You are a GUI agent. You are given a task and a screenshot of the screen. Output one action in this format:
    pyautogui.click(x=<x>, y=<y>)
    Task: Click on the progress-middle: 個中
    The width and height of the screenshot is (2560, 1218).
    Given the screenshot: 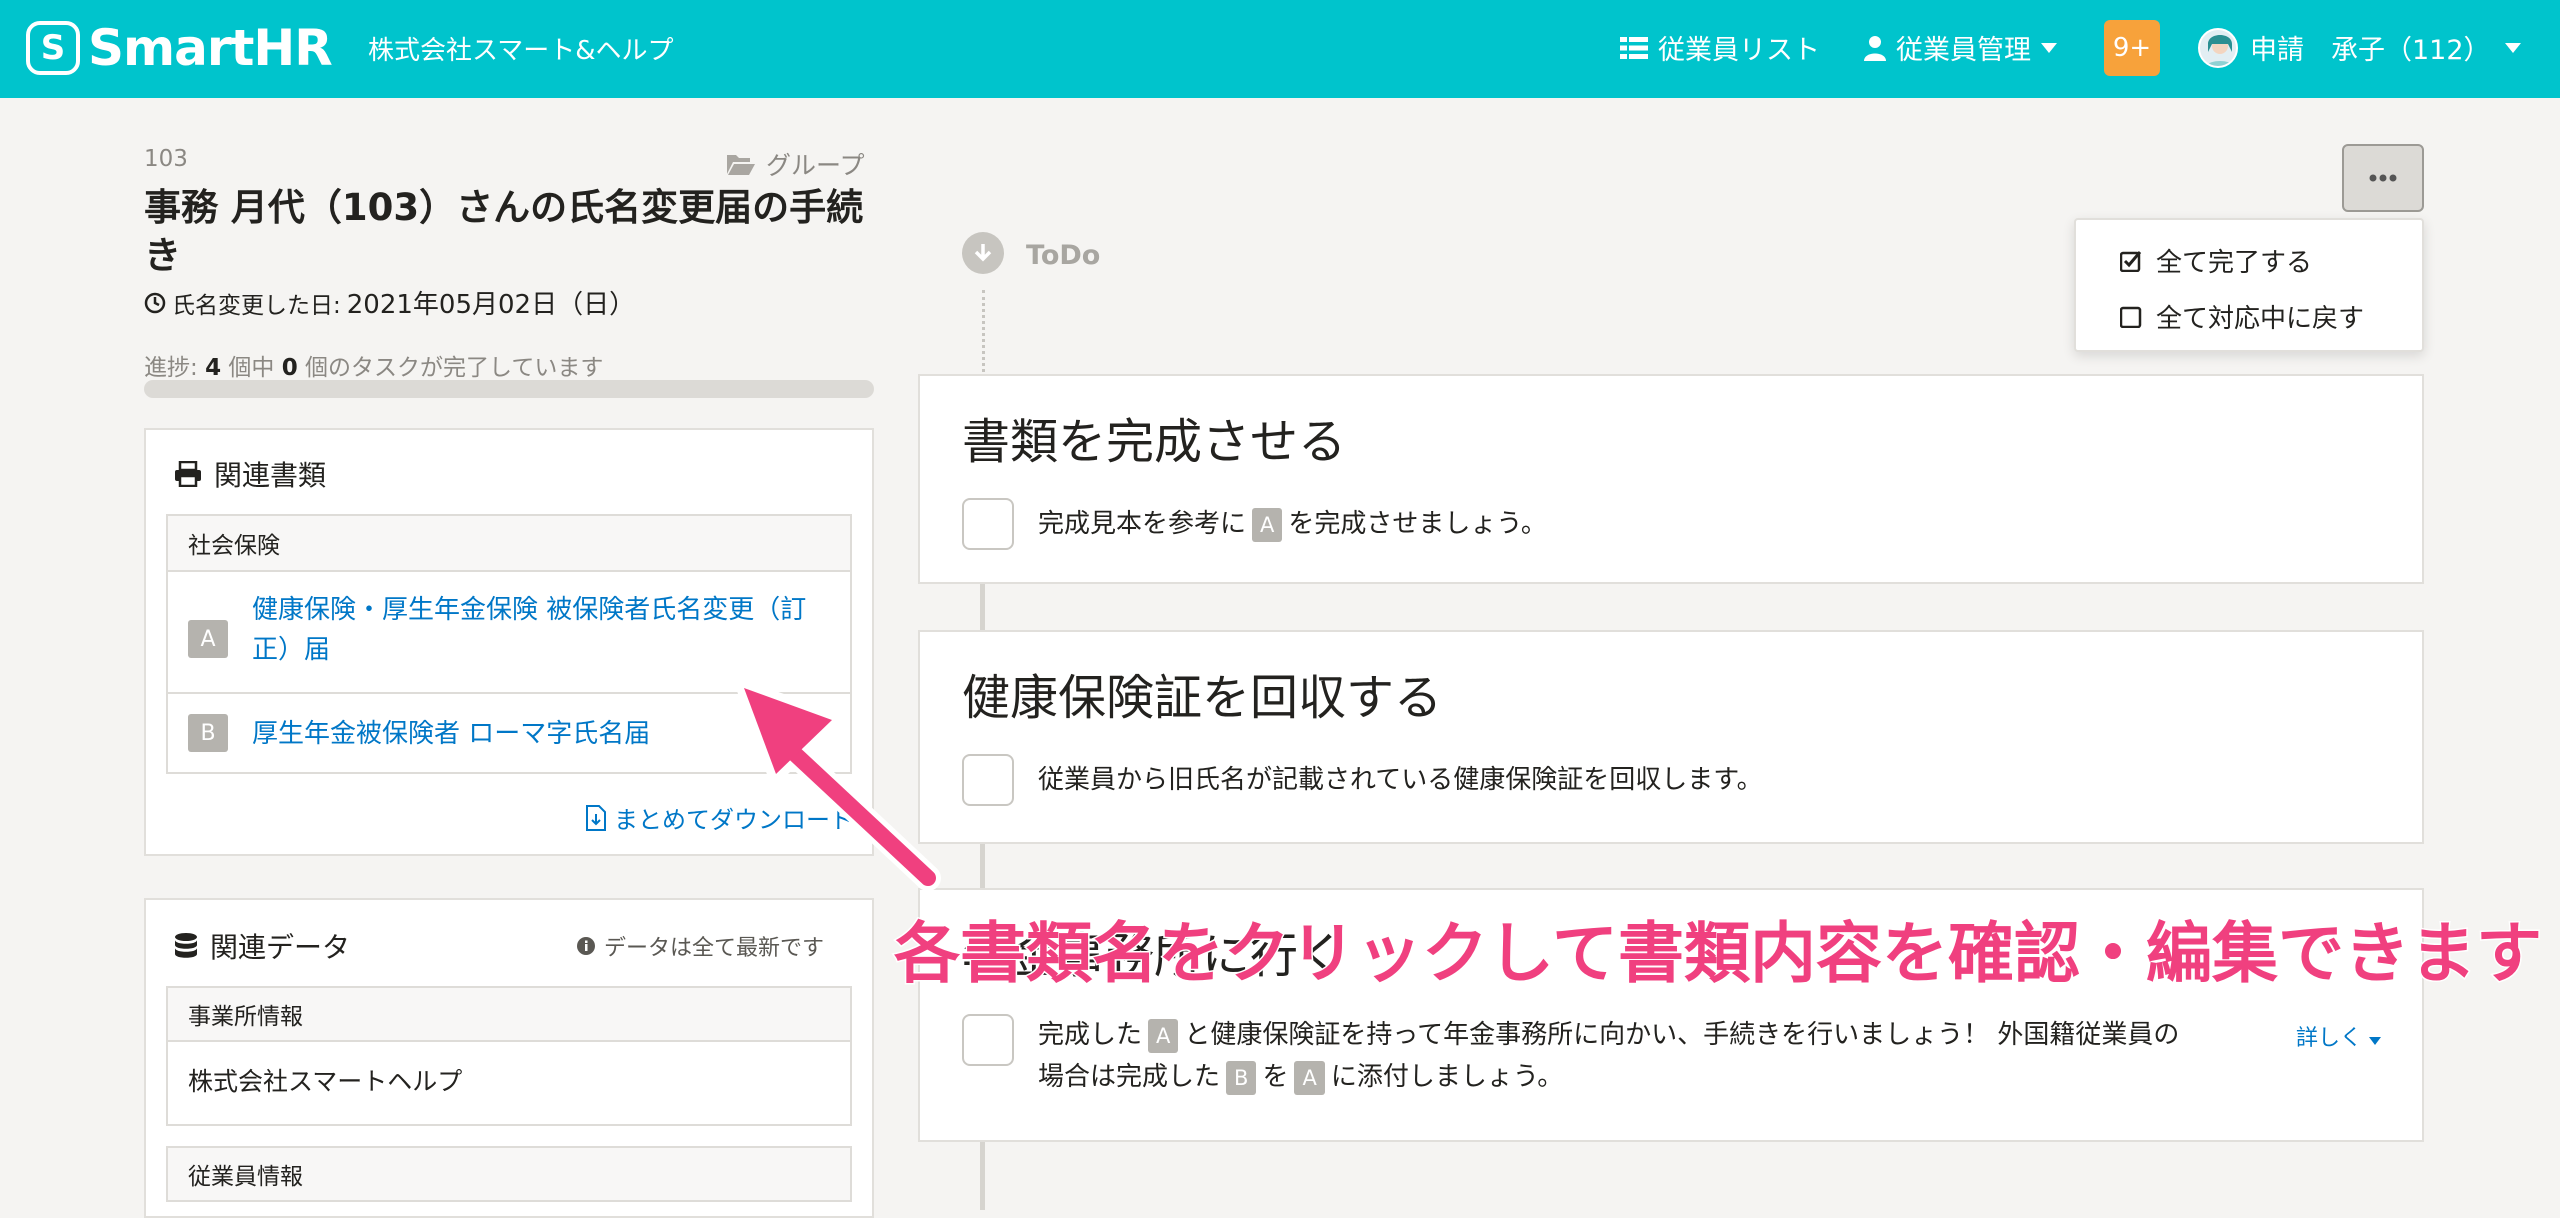 What is the action you would take?
    pyautogui.click(x=251, y=368)
    